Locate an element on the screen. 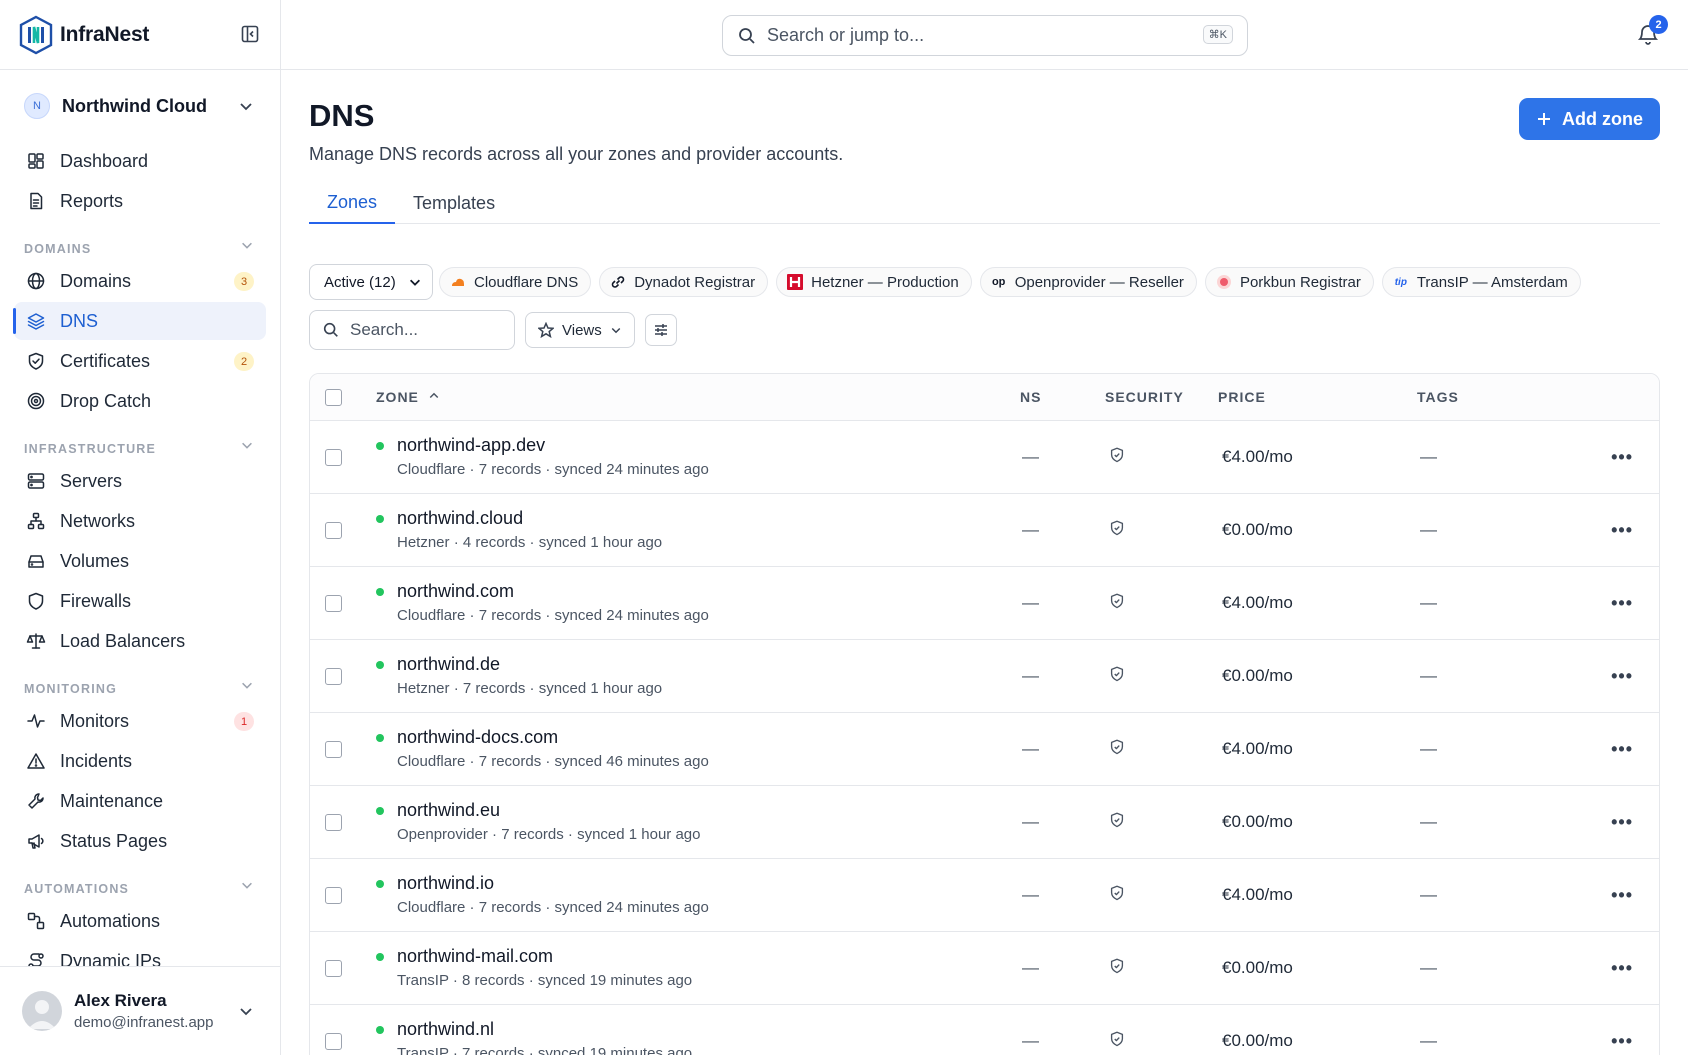  sidebar-item-networks: Networks is located at coordinates (140, 521).